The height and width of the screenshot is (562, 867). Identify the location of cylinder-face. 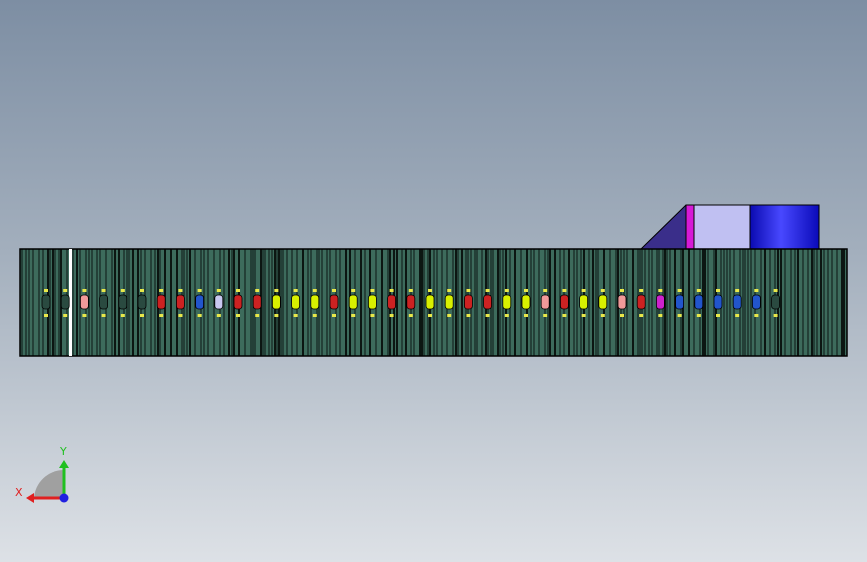
(784, 227).